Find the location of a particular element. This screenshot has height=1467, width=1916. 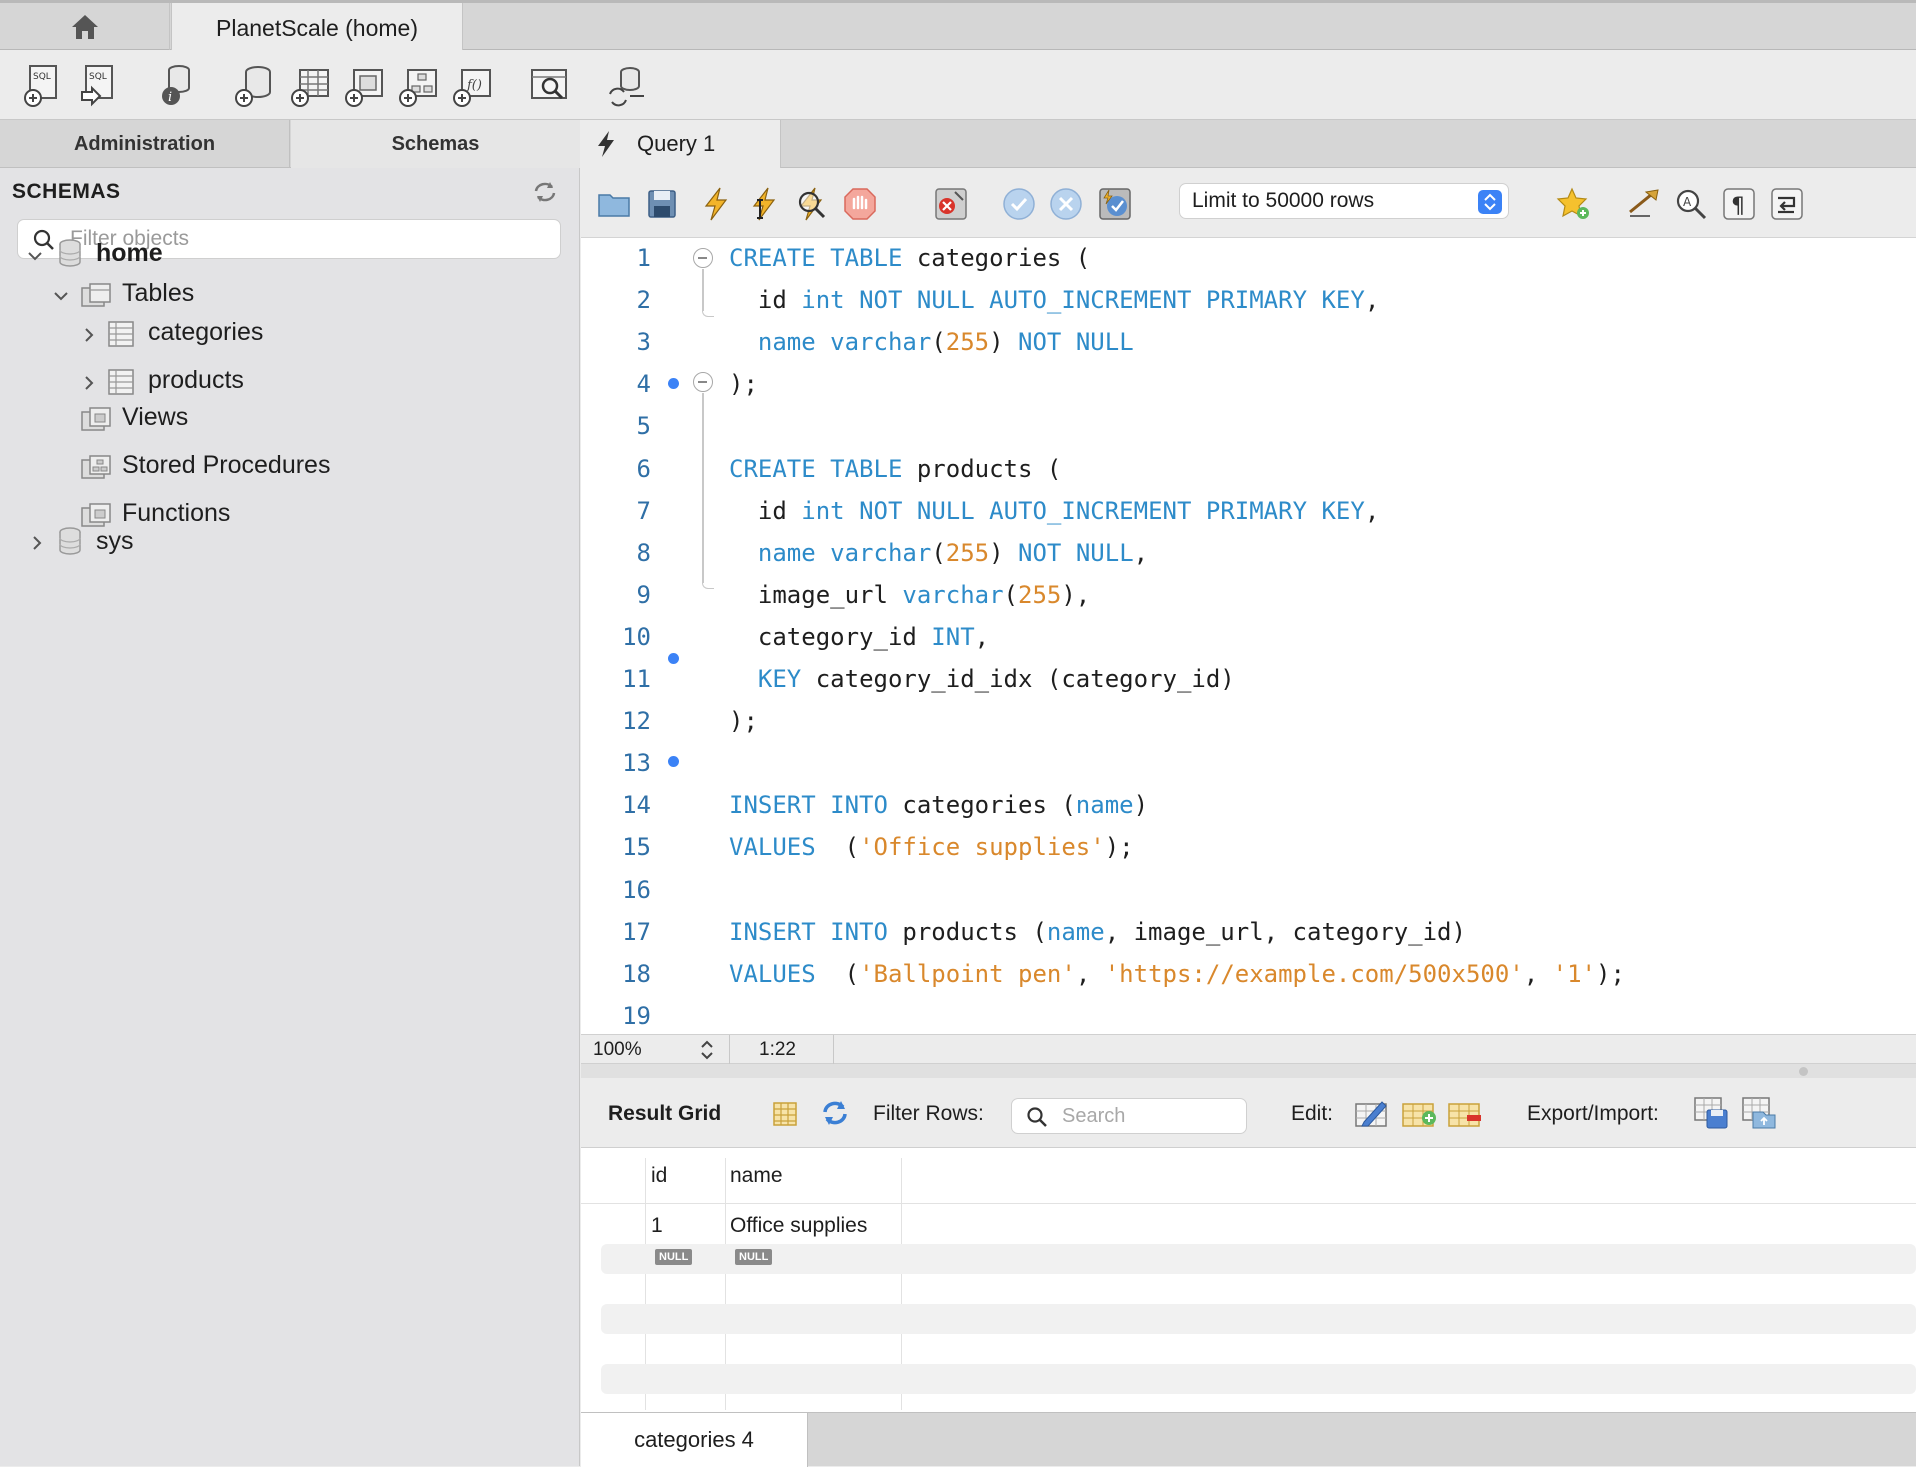

svg-text: f() is located at coordinates (474, 85).